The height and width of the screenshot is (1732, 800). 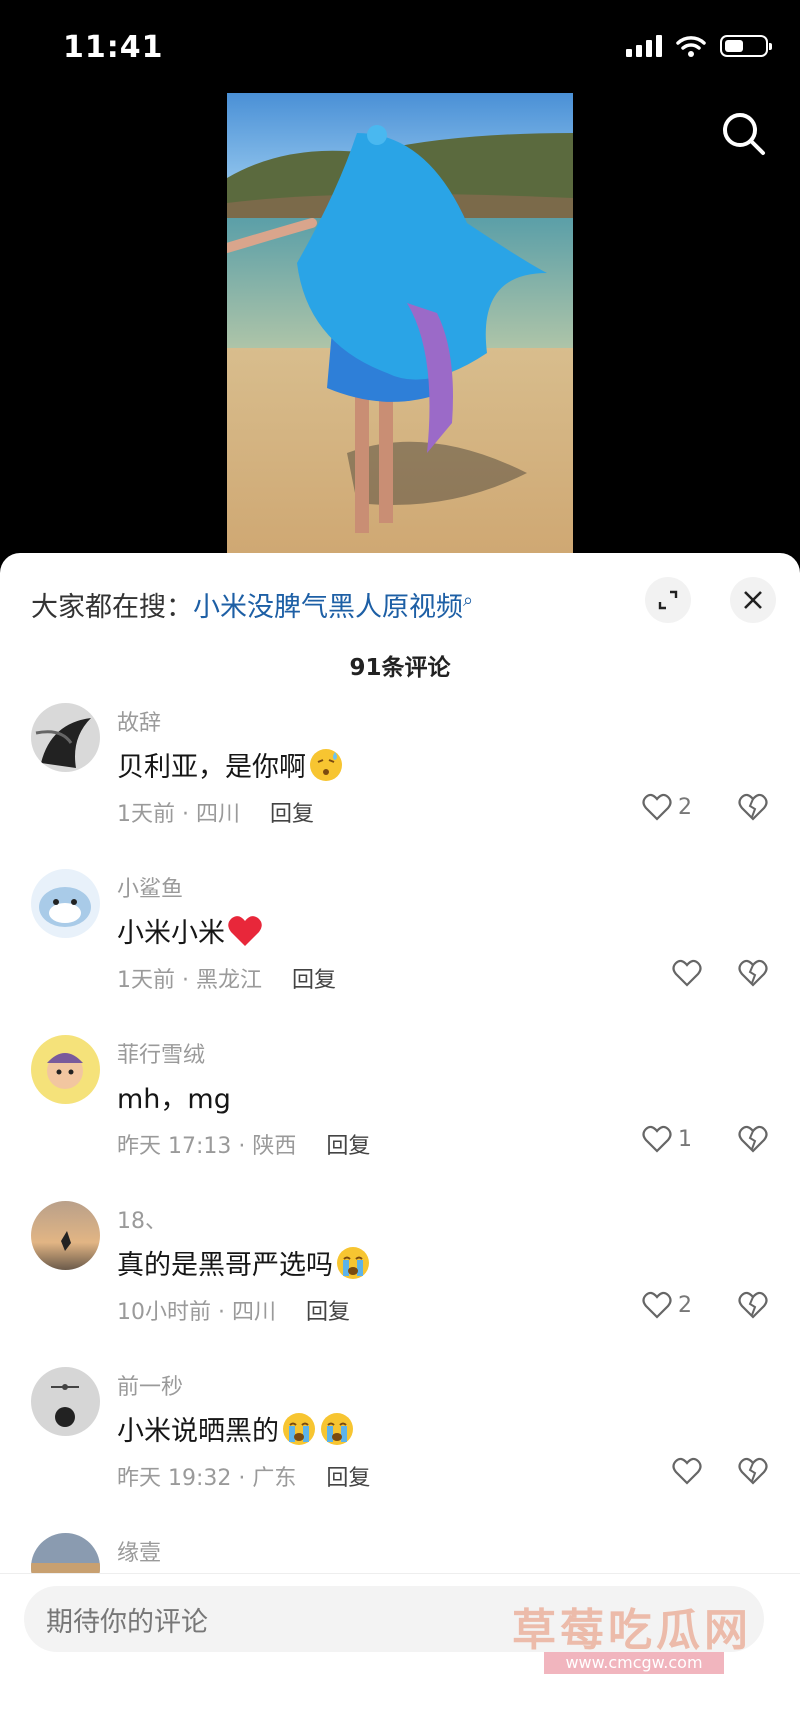 I want to click on video-thumbnail, so click(x=400, y=323).